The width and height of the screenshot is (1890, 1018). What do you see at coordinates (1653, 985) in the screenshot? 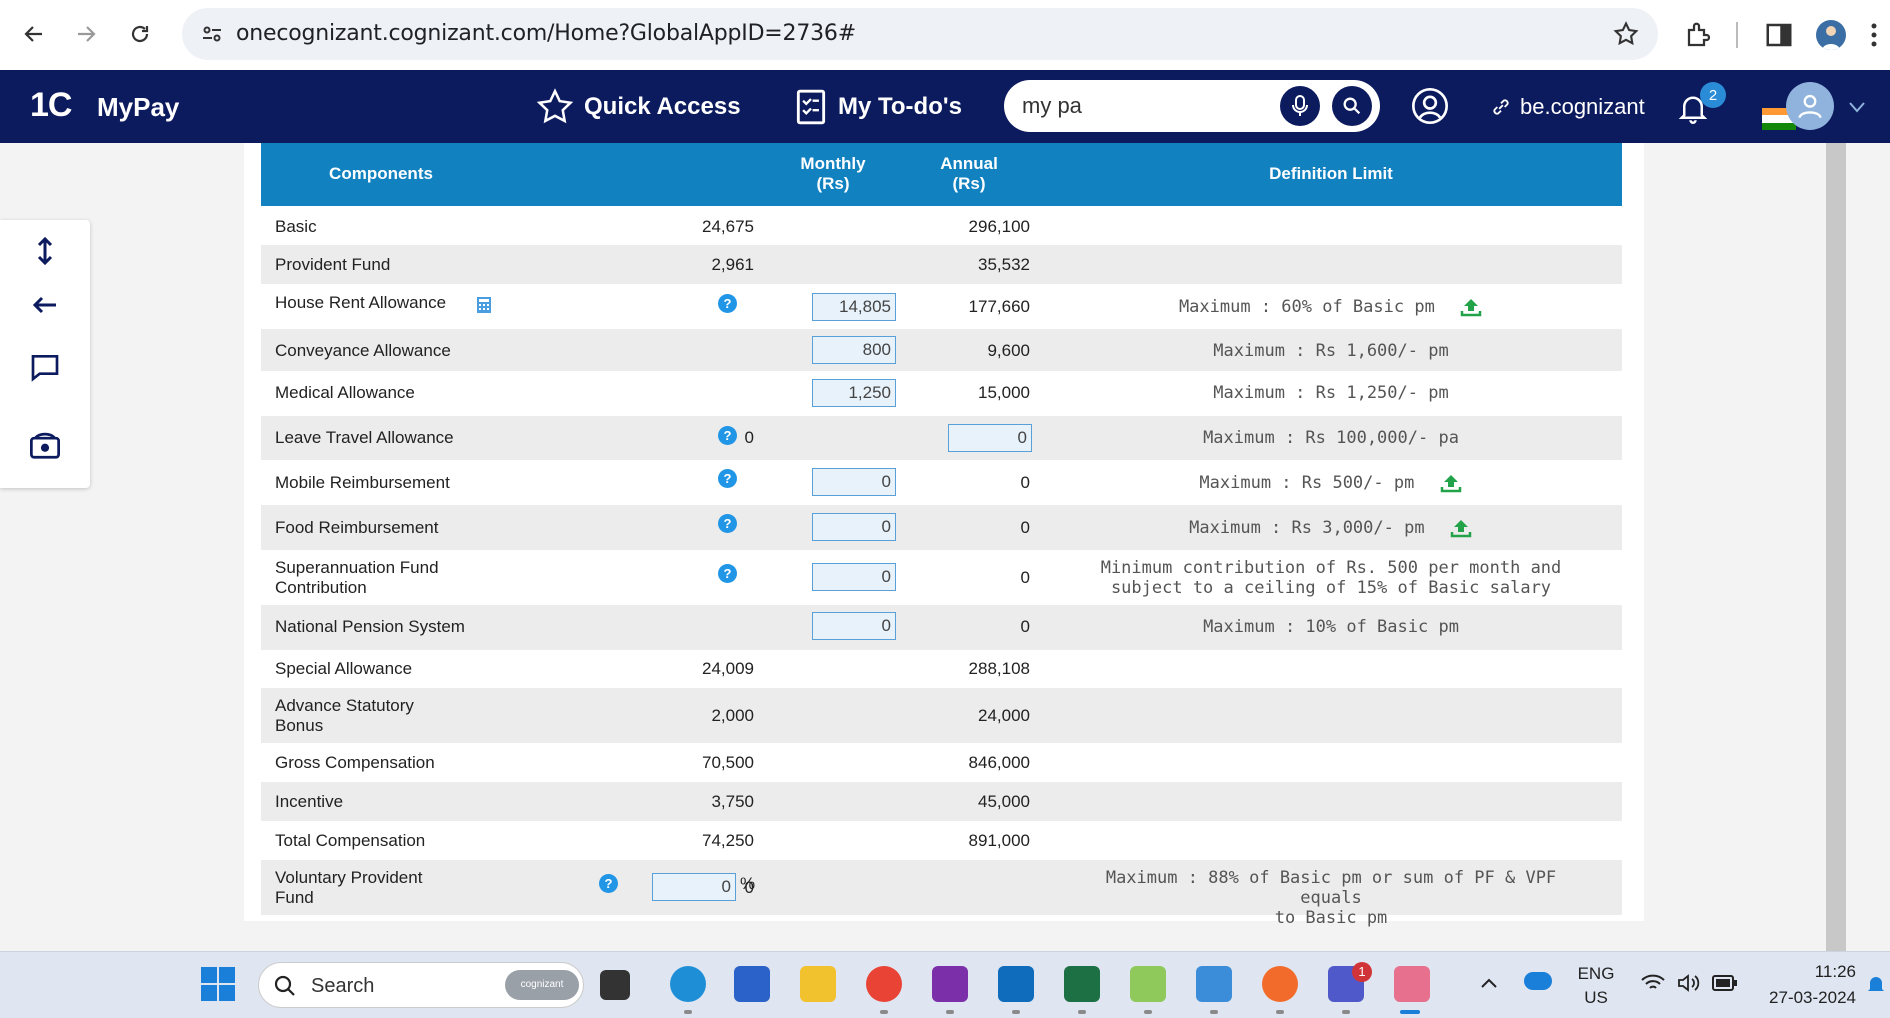
I see `wifi-icon` at bounding box center [1653, 985].